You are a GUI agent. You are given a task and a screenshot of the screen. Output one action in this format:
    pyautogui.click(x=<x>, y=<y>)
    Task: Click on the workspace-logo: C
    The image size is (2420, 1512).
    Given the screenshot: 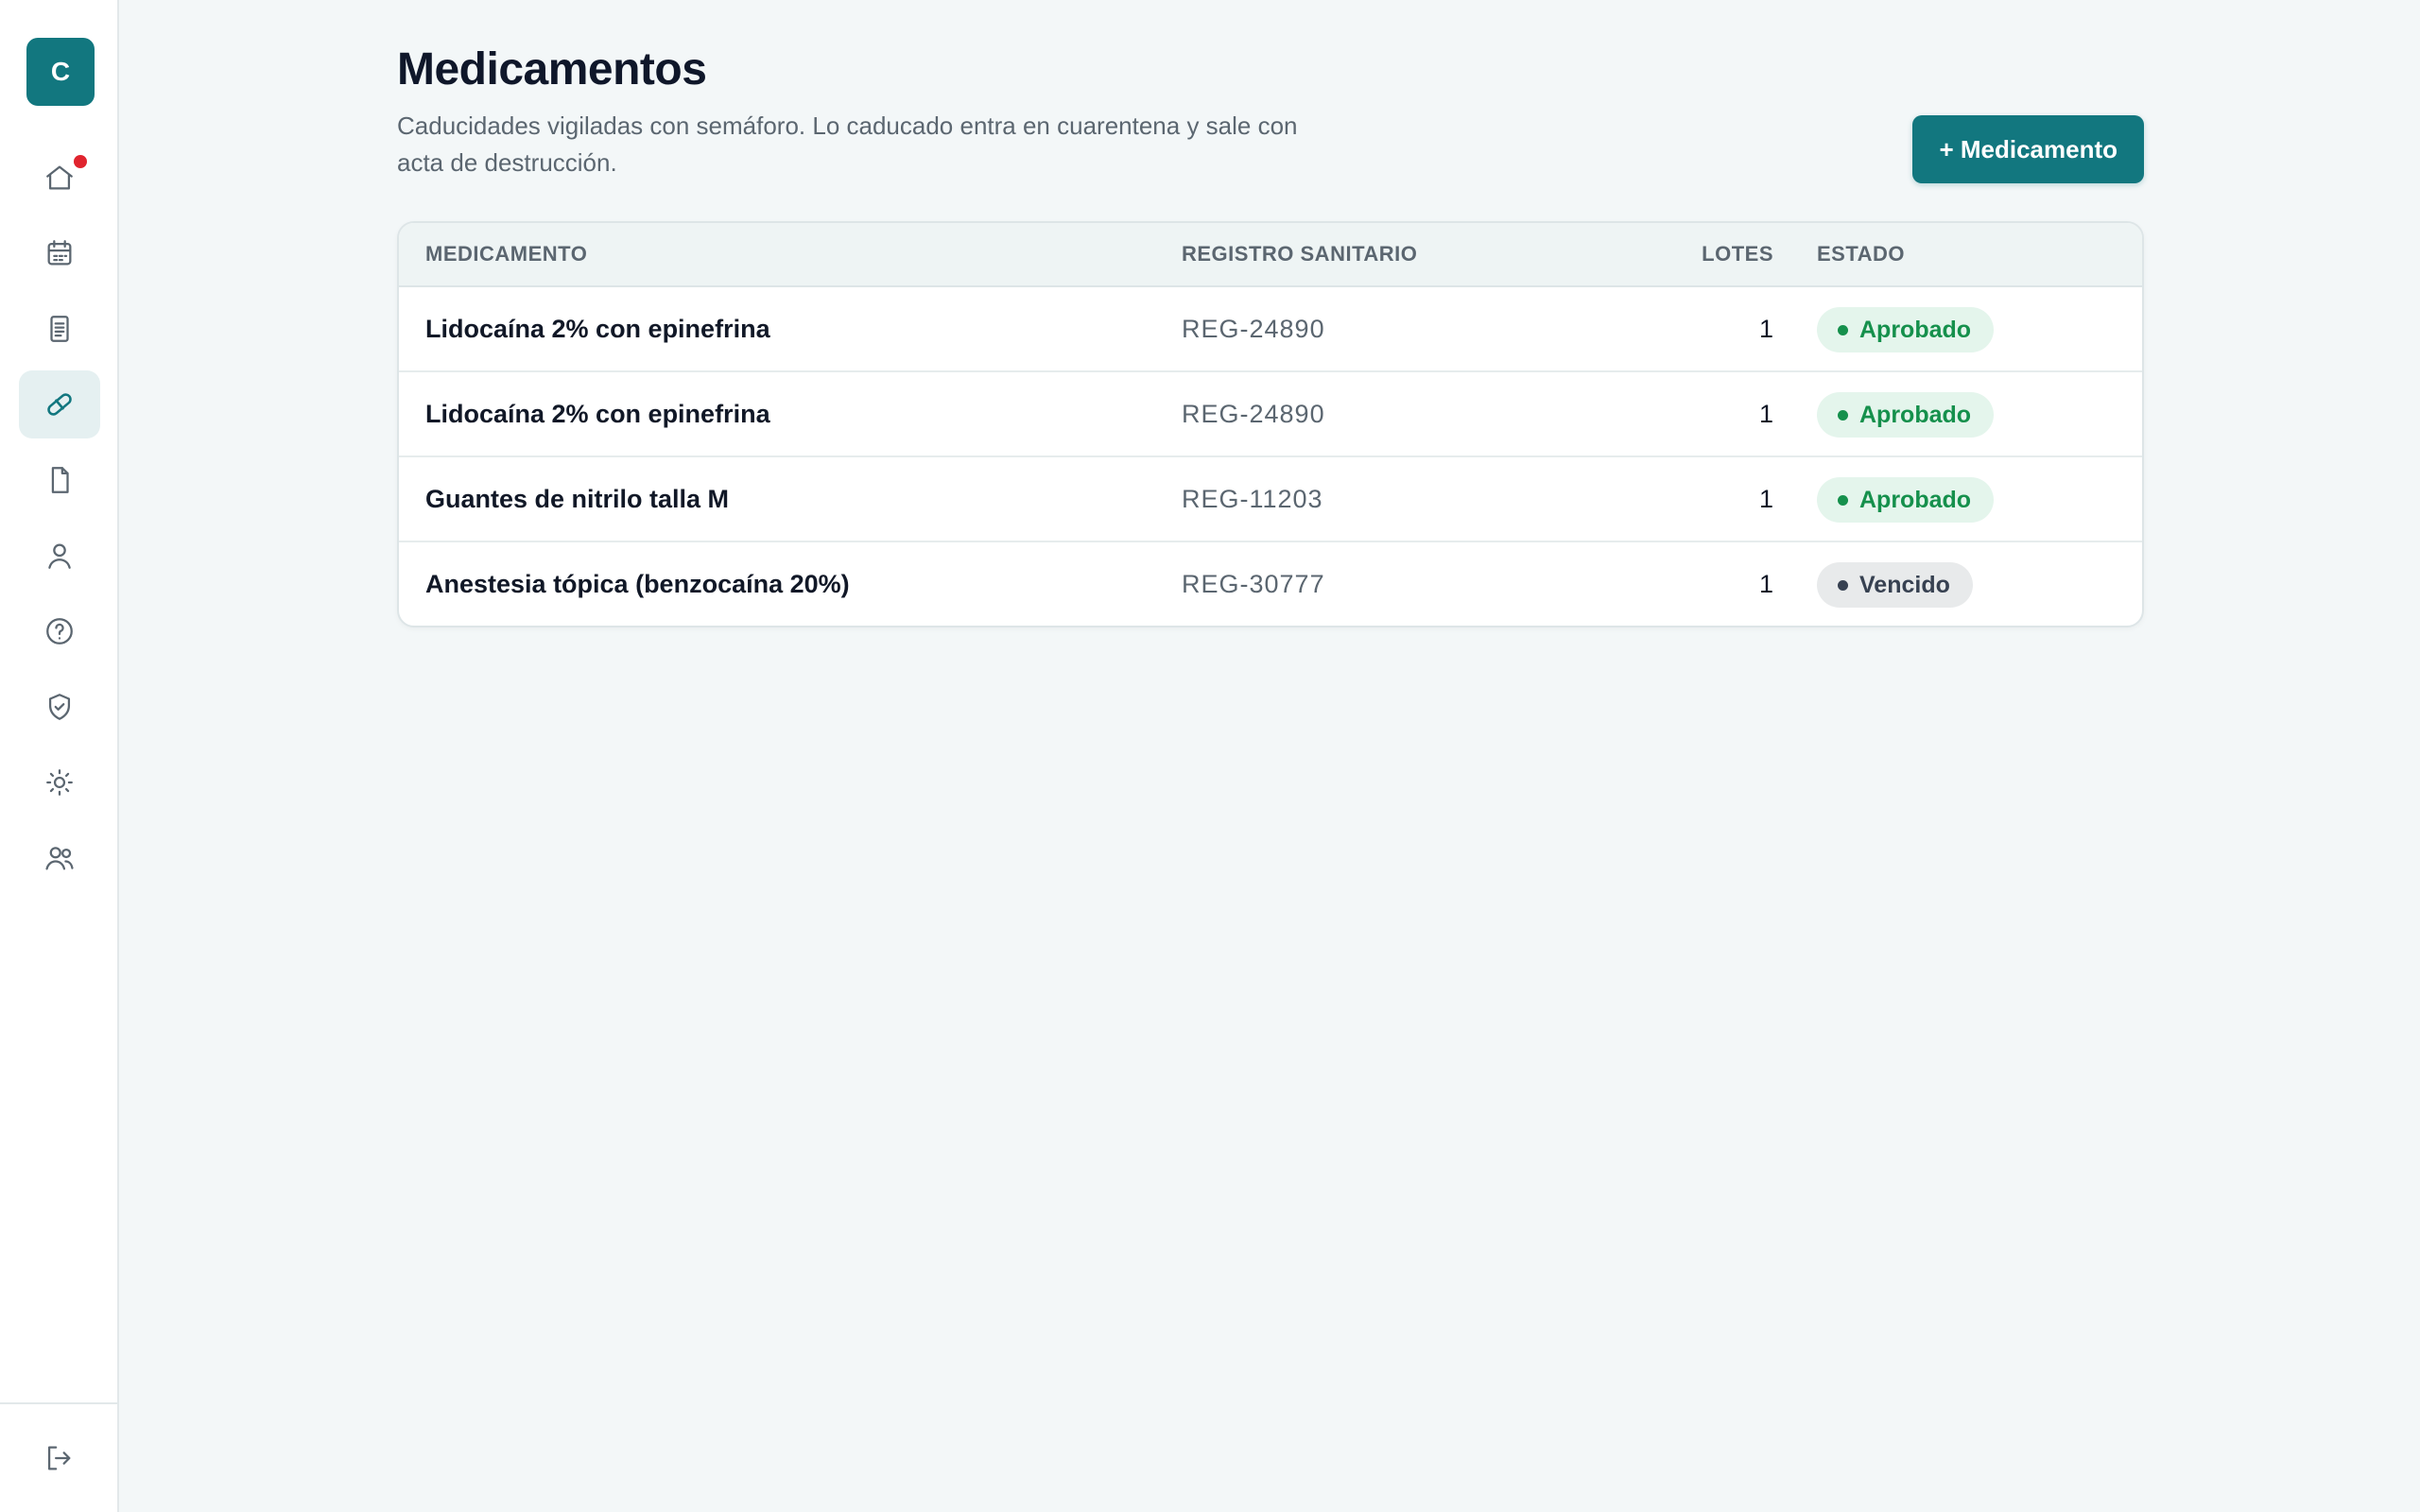 What is the action you would take?
    pyautogui.click(x=60, y=72)
    